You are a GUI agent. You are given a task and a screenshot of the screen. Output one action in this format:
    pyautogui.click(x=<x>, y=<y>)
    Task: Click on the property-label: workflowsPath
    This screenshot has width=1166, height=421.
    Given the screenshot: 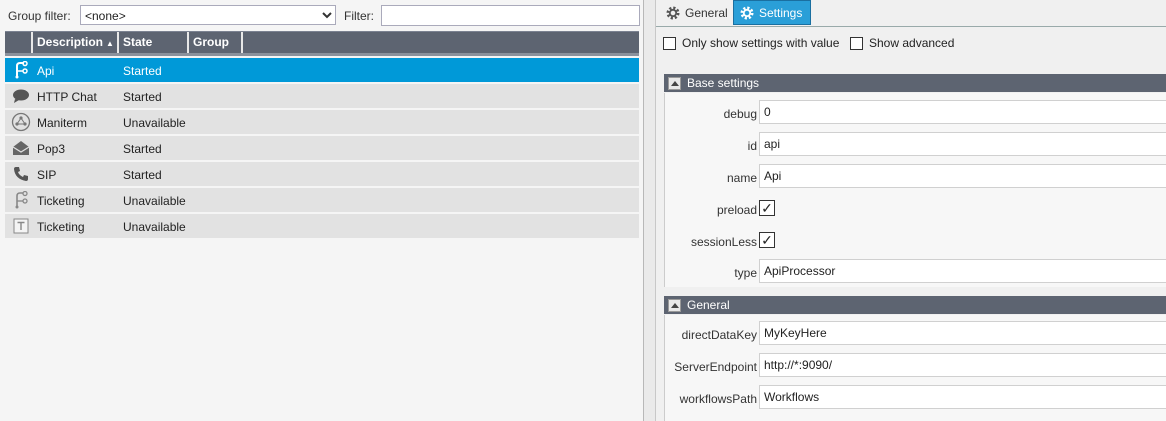 What is the action you would take?
    pyautogui.click(x=718, y=399)
    